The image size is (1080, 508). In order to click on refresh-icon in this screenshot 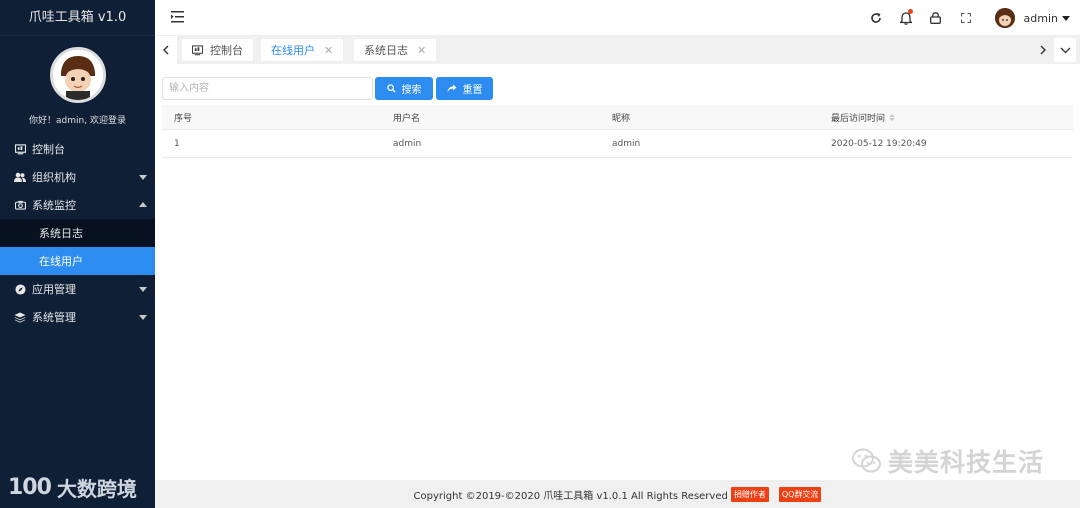, I will do `click(876, 18)`.